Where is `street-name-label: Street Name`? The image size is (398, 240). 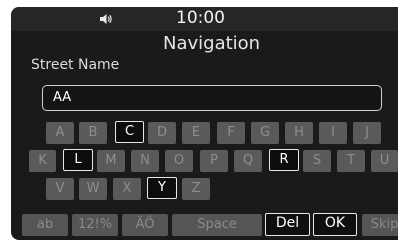 street-name-label: Street Name is located at coordinates (75, 65).